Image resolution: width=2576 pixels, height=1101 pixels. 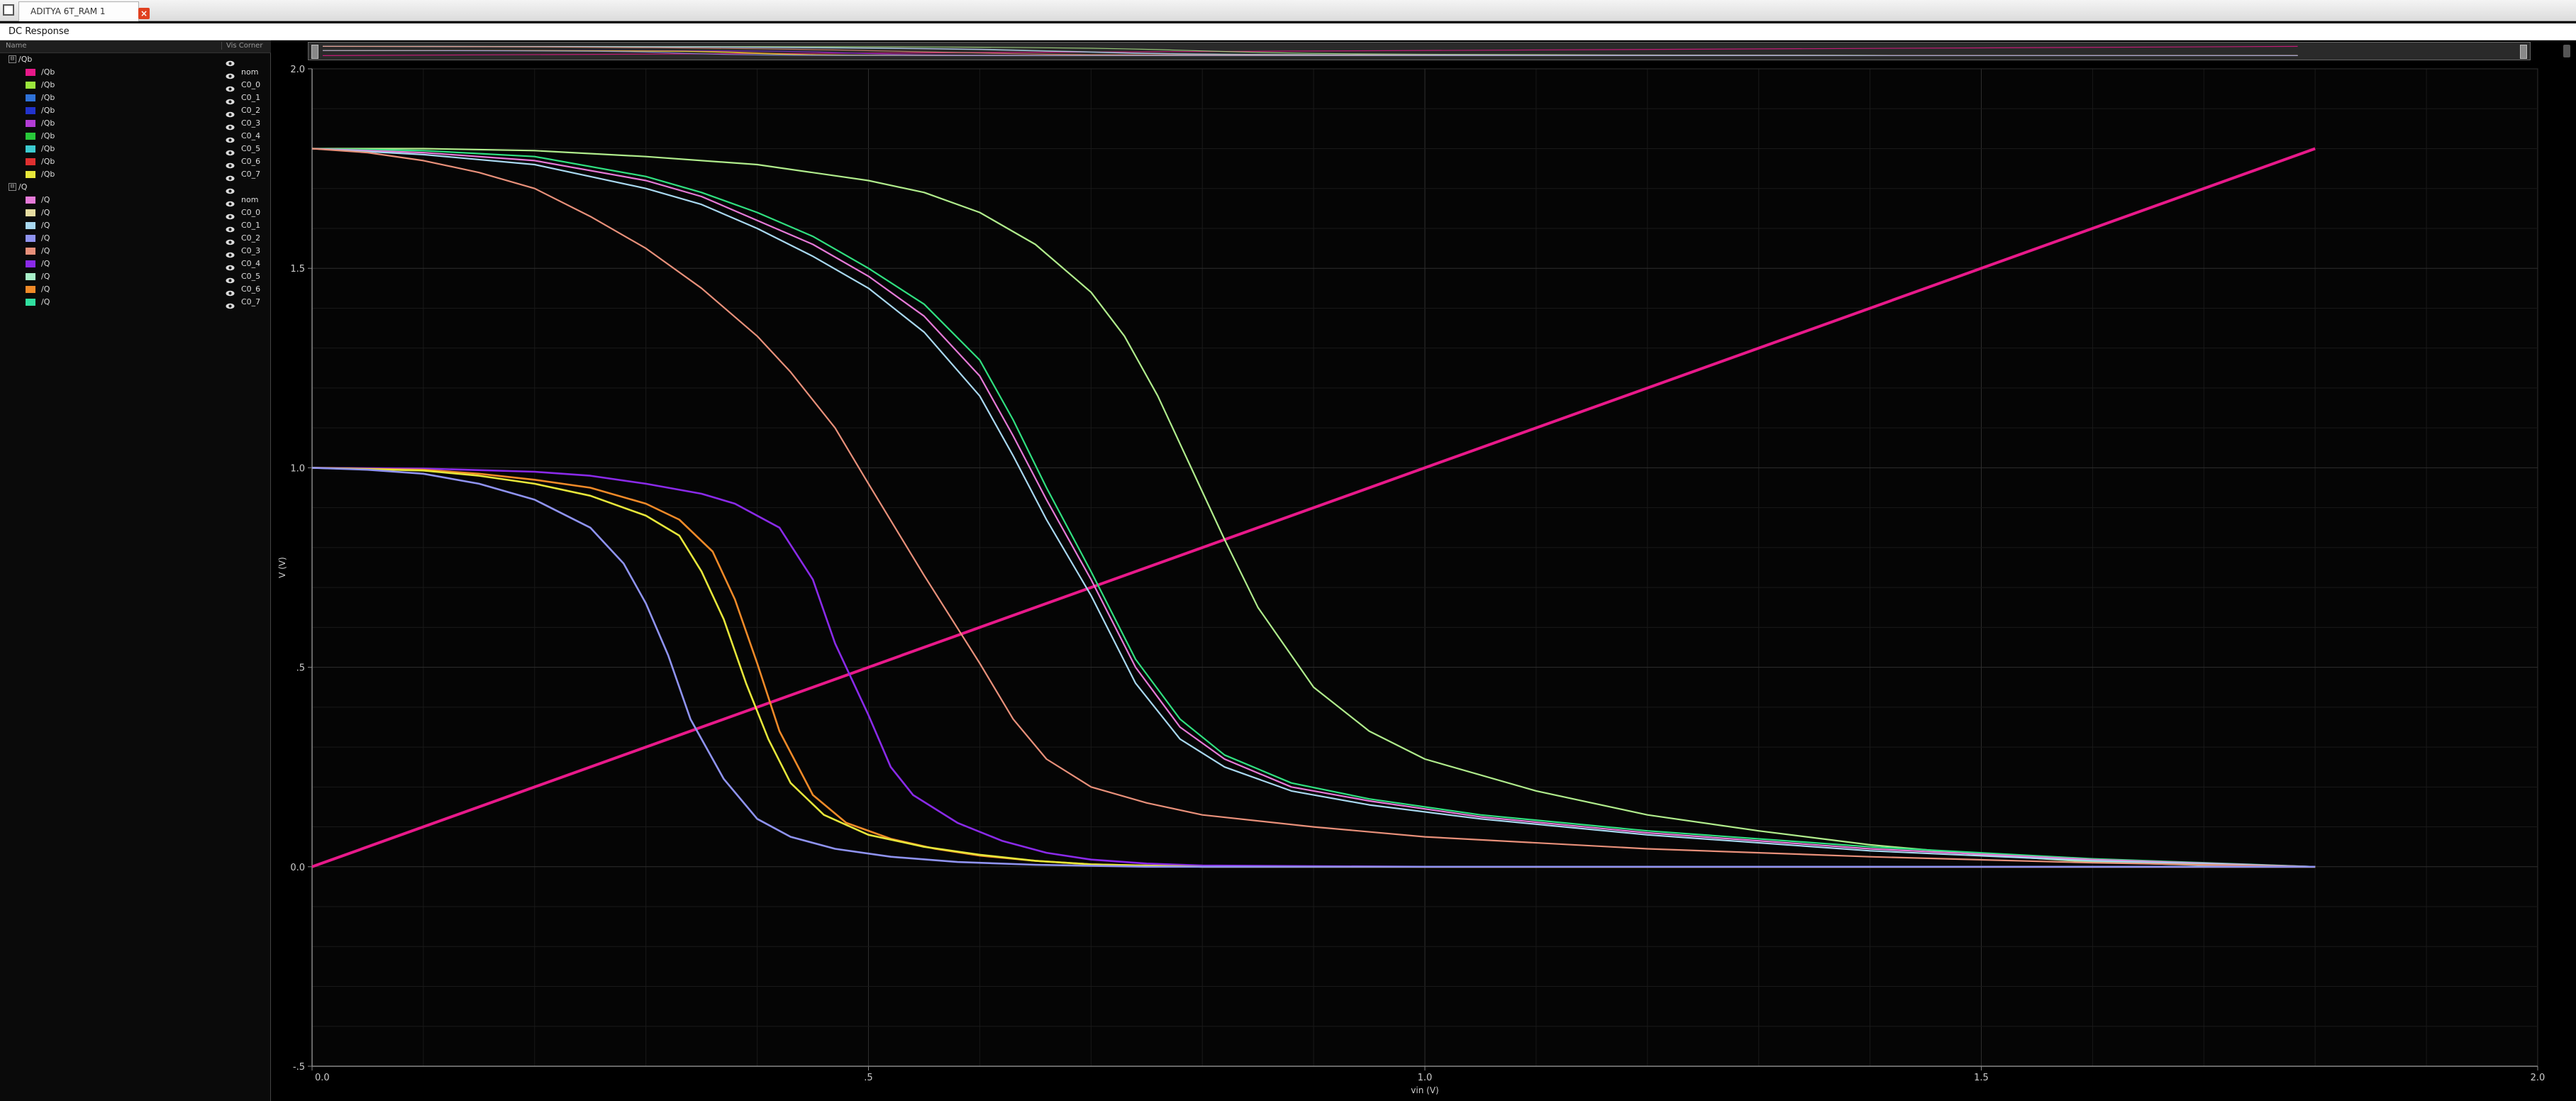 I want to click on signal-row: /Qb C0_6, so click(x=135, y=162).